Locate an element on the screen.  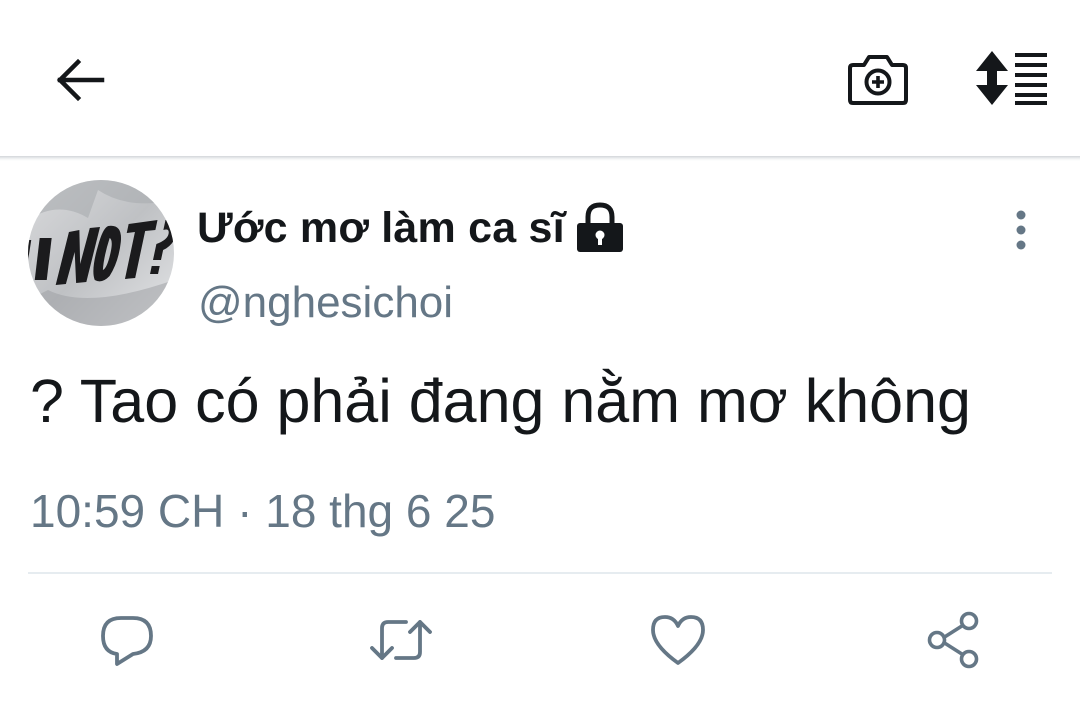
heart-icon is located at coordinates (678, 640).